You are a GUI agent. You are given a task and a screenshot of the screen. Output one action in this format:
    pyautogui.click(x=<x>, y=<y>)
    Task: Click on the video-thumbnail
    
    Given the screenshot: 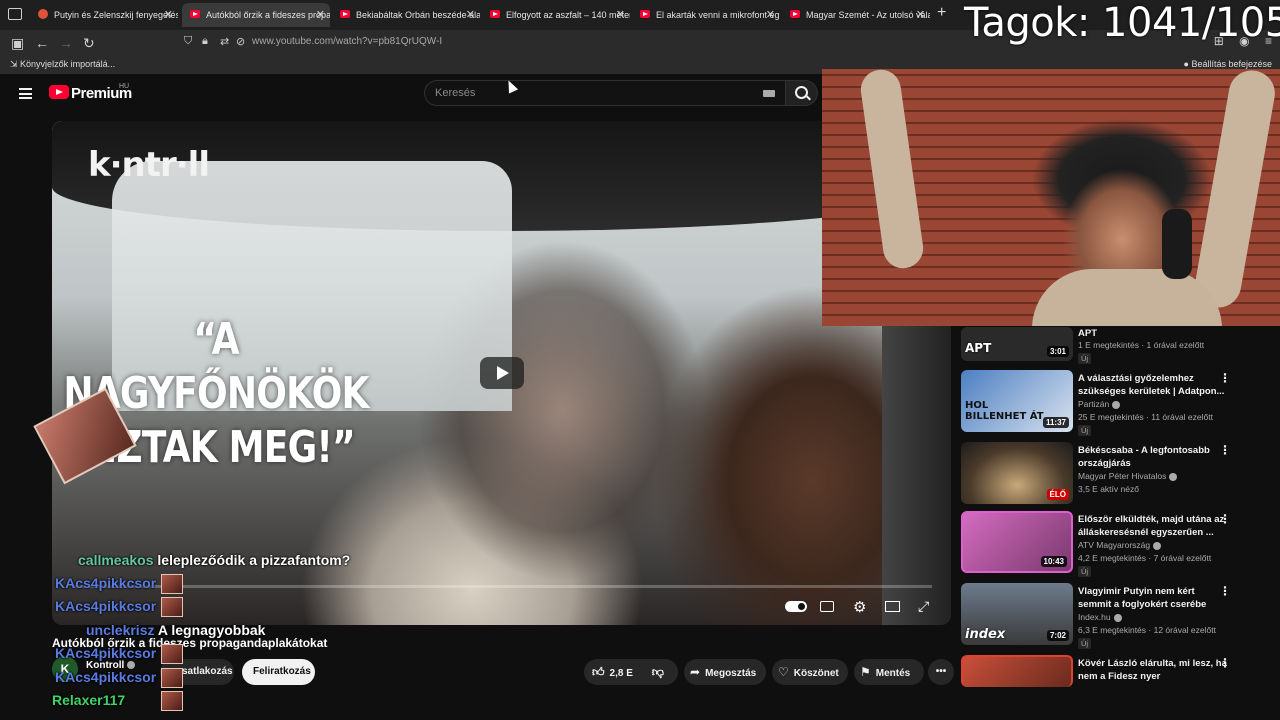 What is the action you would take?
    pyautogui.click(x=1017, y=671)
    